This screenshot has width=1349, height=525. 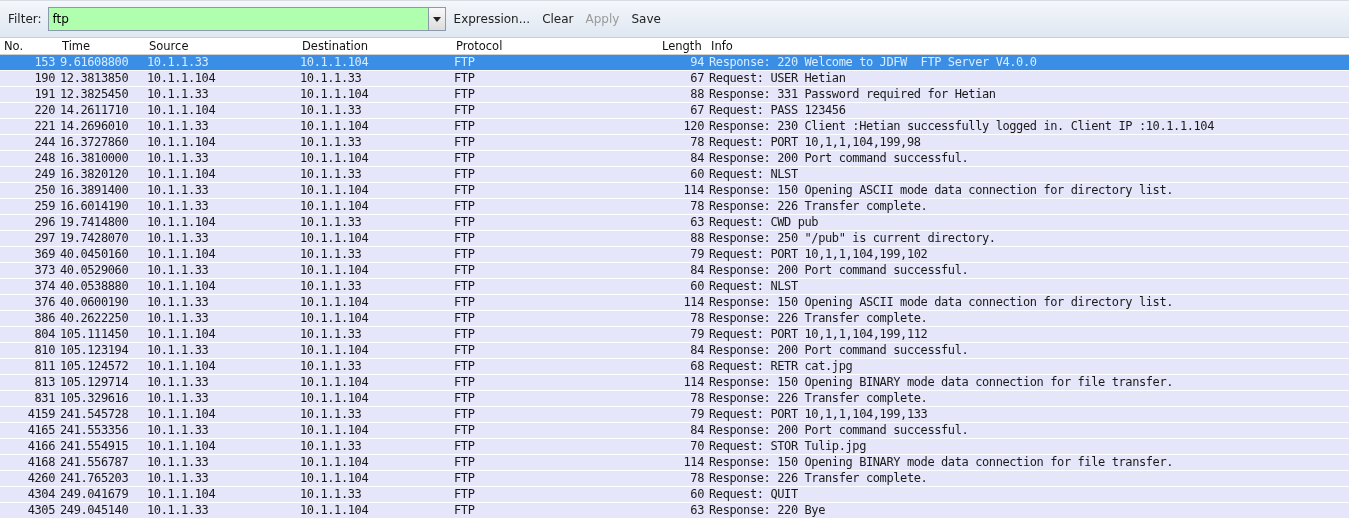 I want to click on column-header: Time, so click(x=101, y=46).